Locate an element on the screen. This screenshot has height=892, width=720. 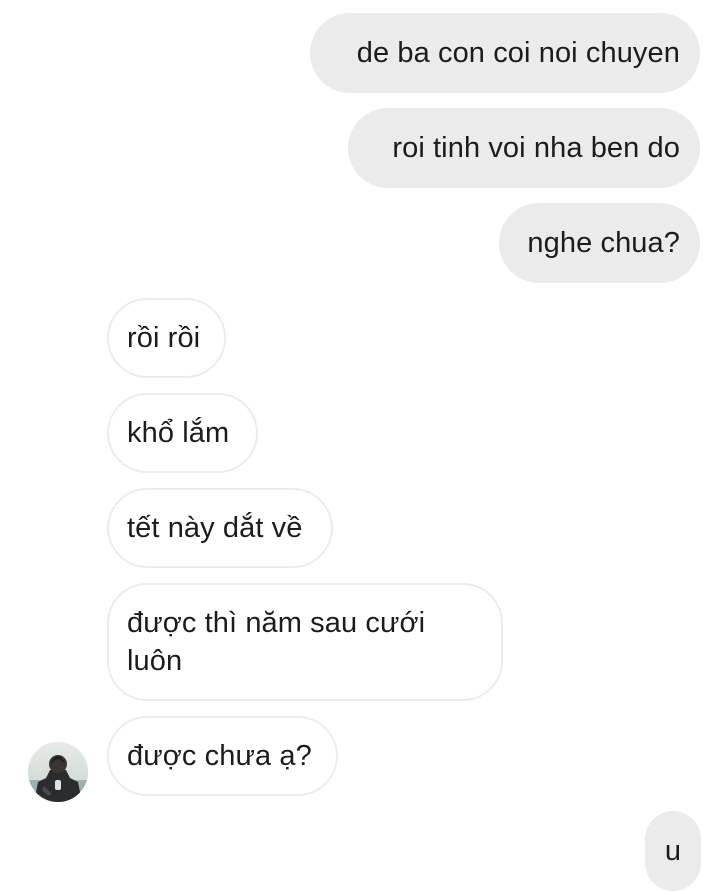
message-text: rồi rồi is located at coordinates (164, 338).